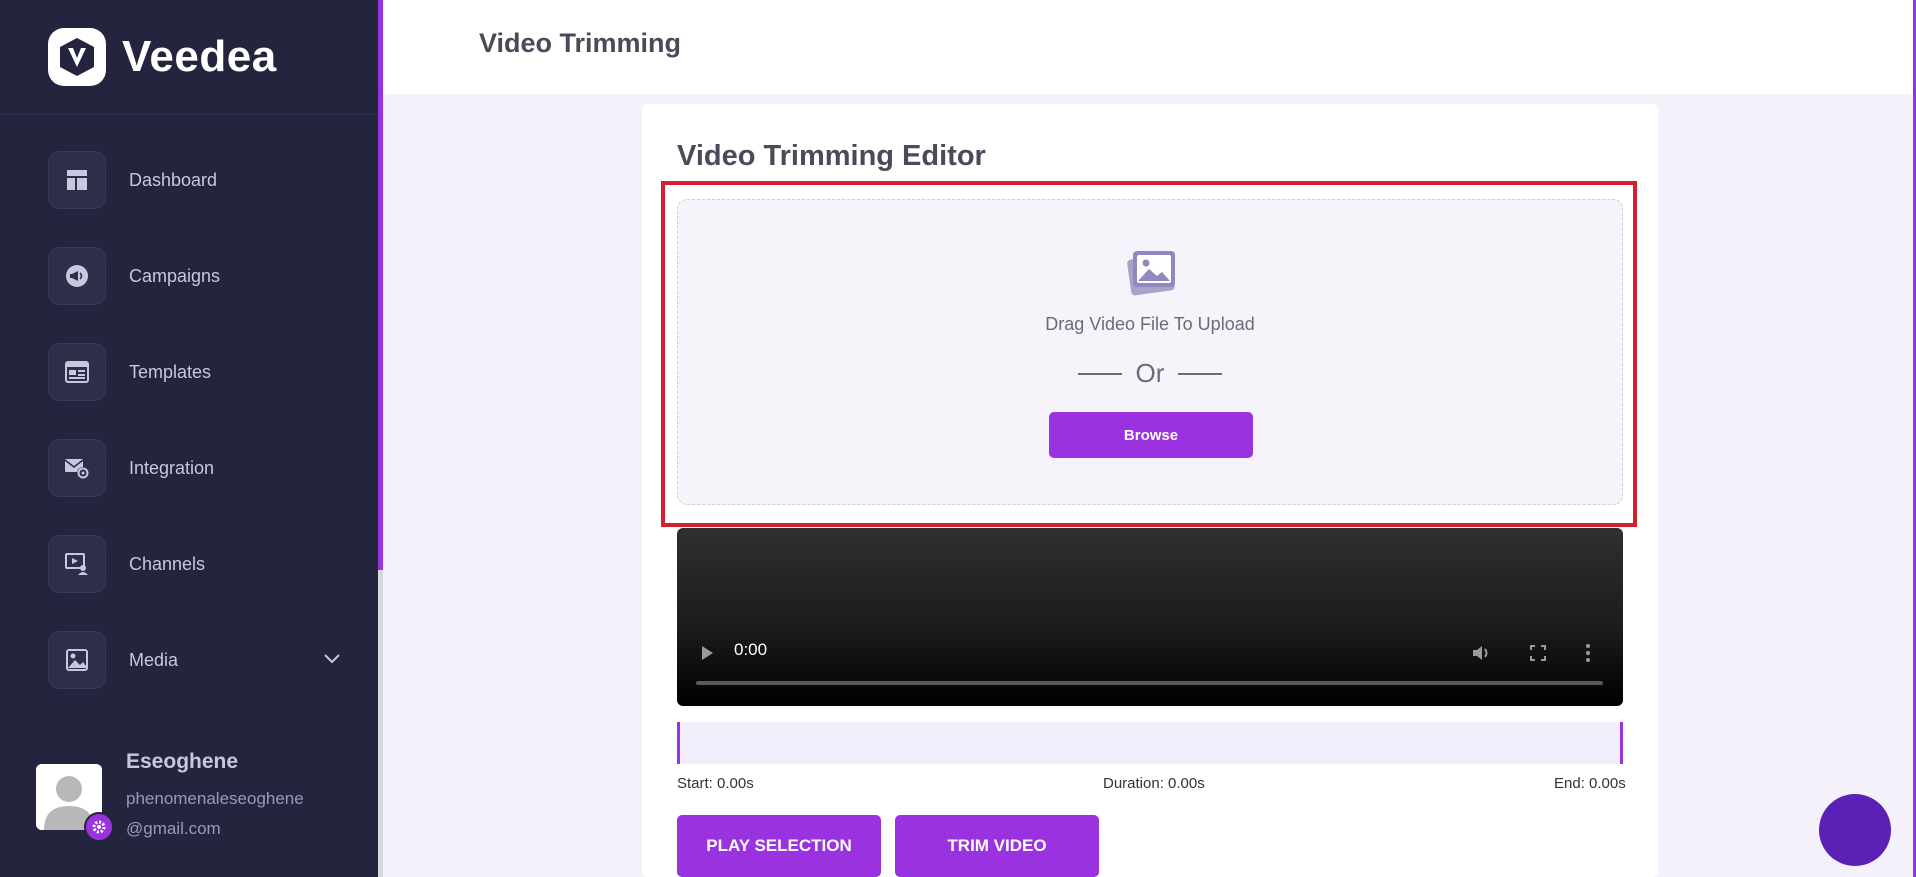 The height and width of the screenshot is (877, 1916). Describe the element at coordinates (751, 649) in the screenshot. I see `video-time: 0:00` at that location.